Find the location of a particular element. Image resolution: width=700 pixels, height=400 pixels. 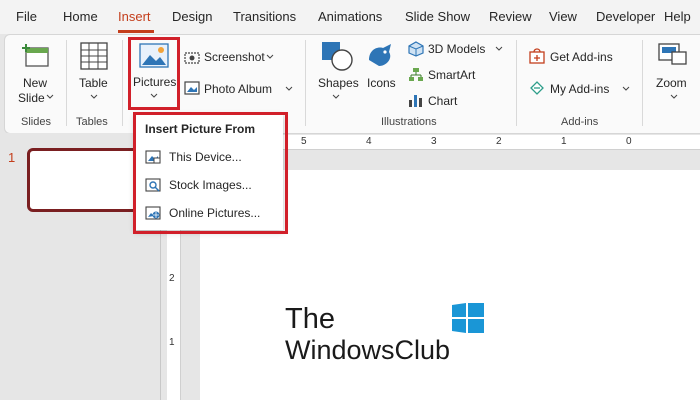

new-slide-label-1: New is located at coordinates (35, 83).